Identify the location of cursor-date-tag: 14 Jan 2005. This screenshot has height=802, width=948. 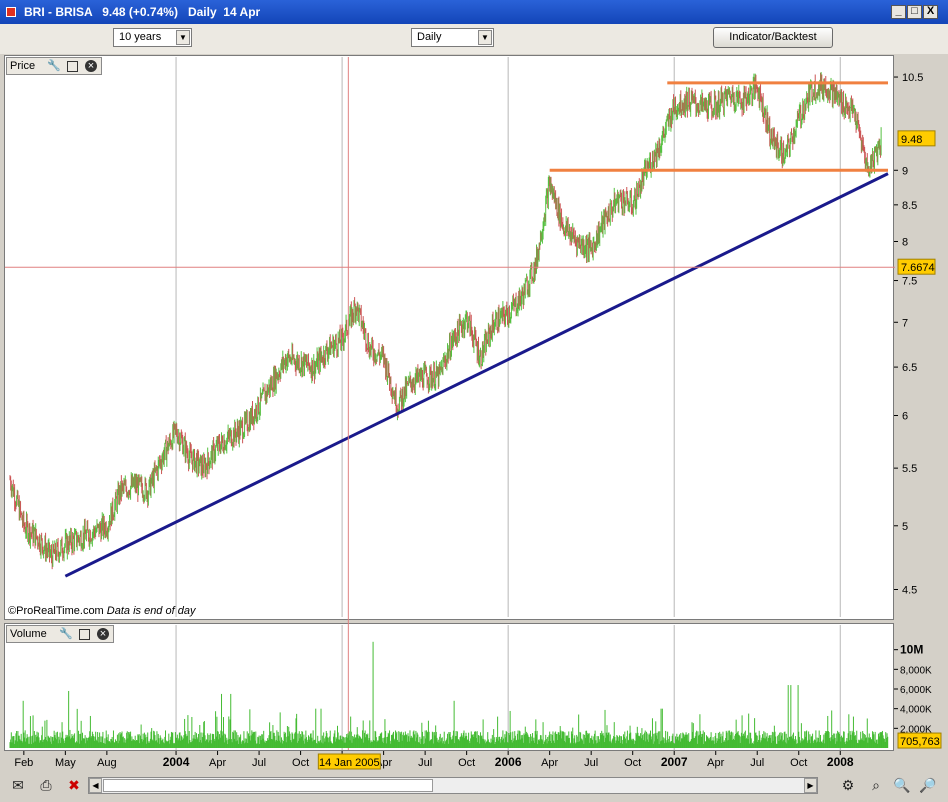
(349, 763).